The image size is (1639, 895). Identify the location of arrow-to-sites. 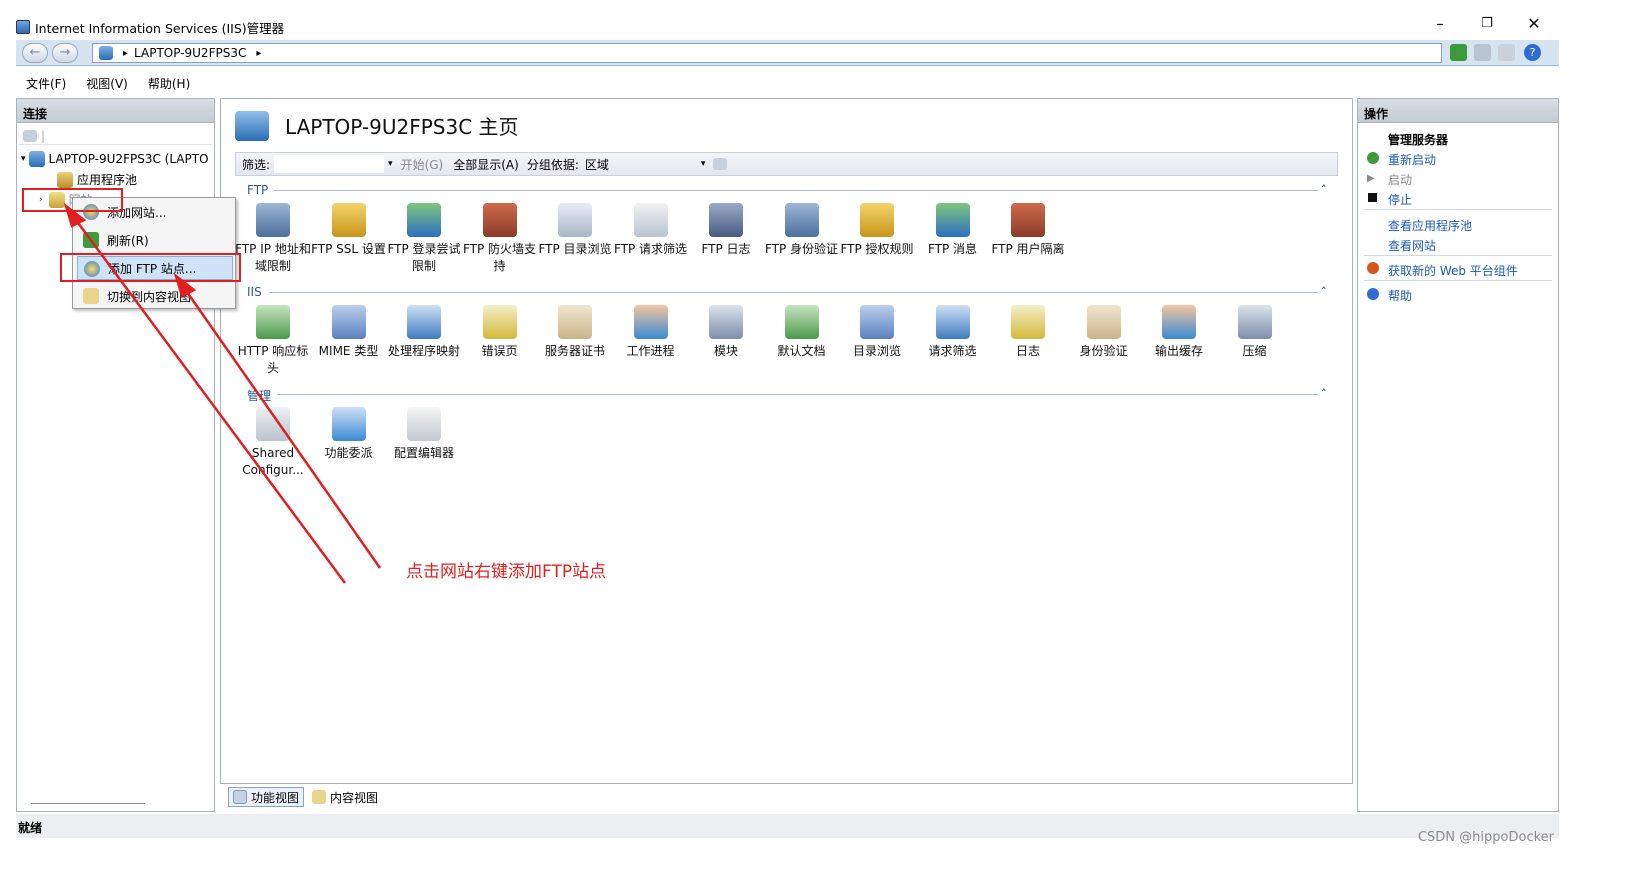
(207, 397).